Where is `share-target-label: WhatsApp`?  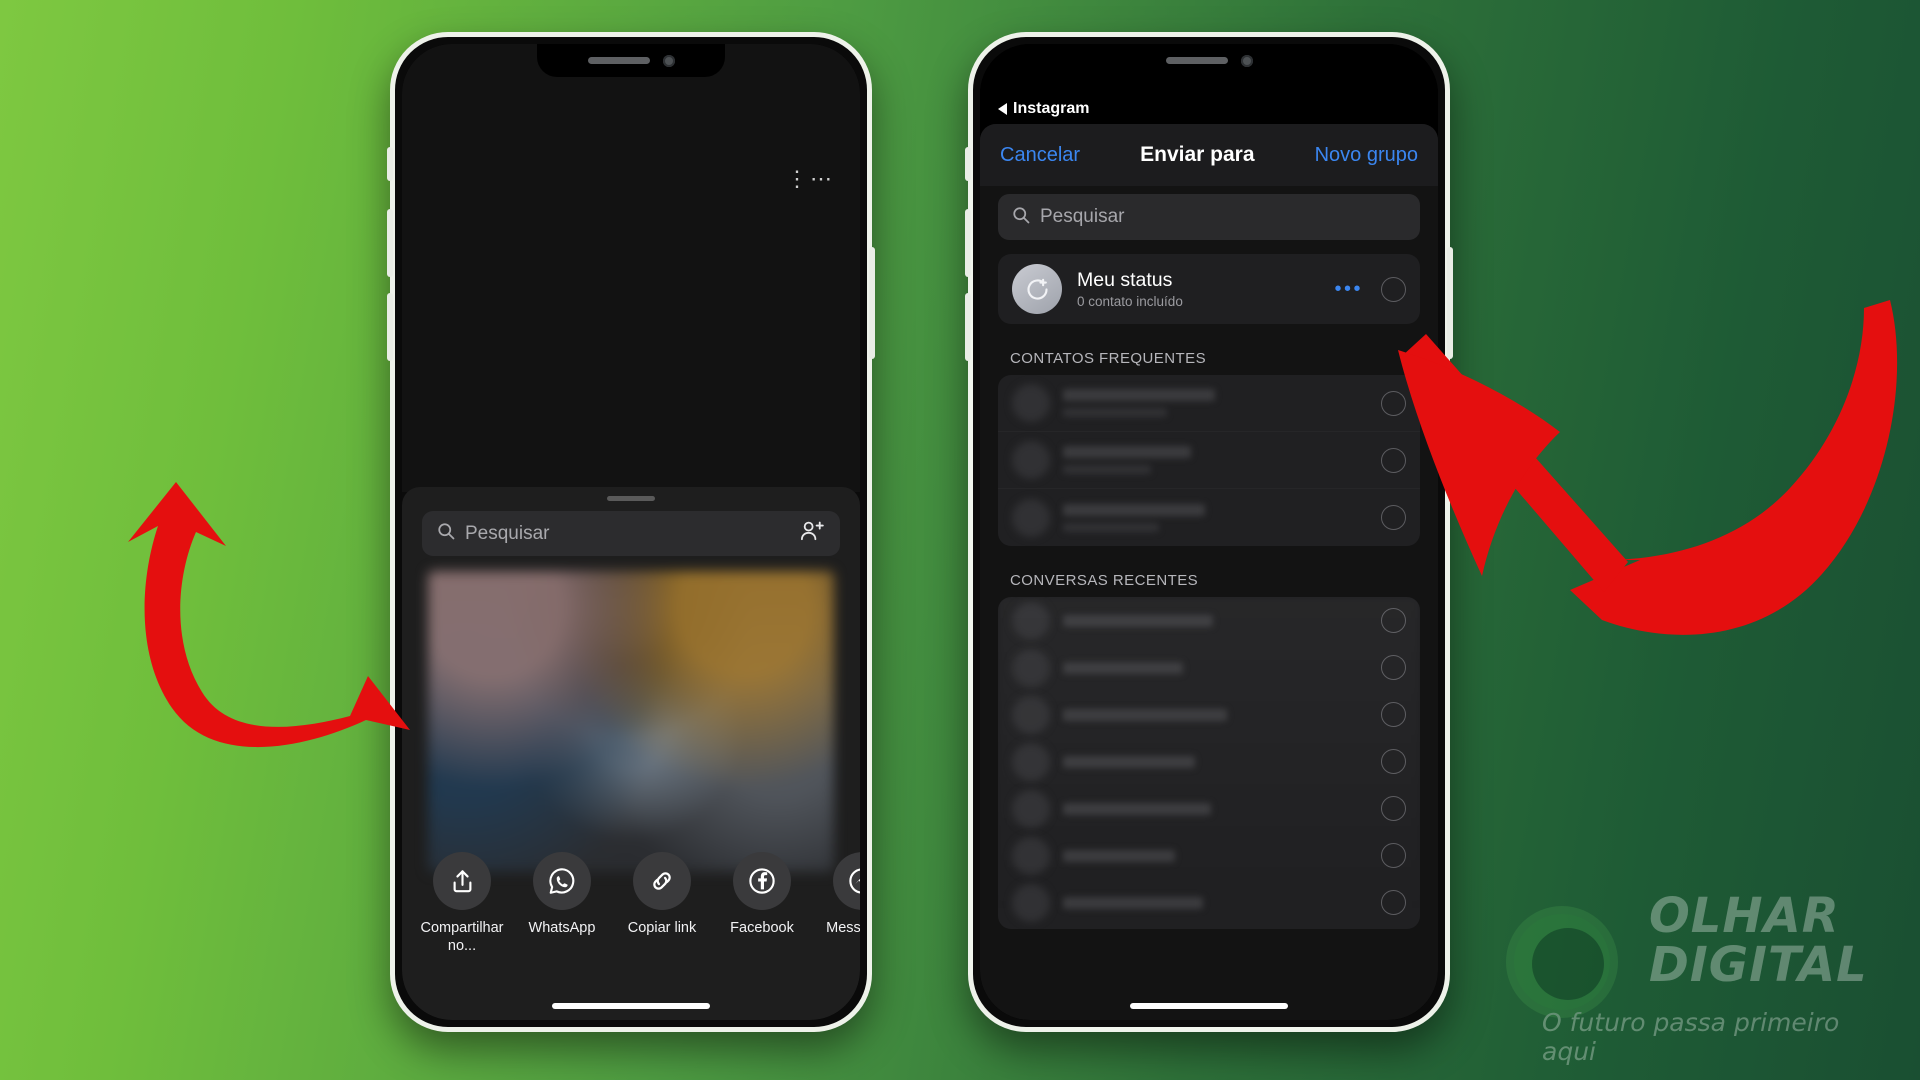
share-target-label: WhatsApp is located at coordinates (562, 928).